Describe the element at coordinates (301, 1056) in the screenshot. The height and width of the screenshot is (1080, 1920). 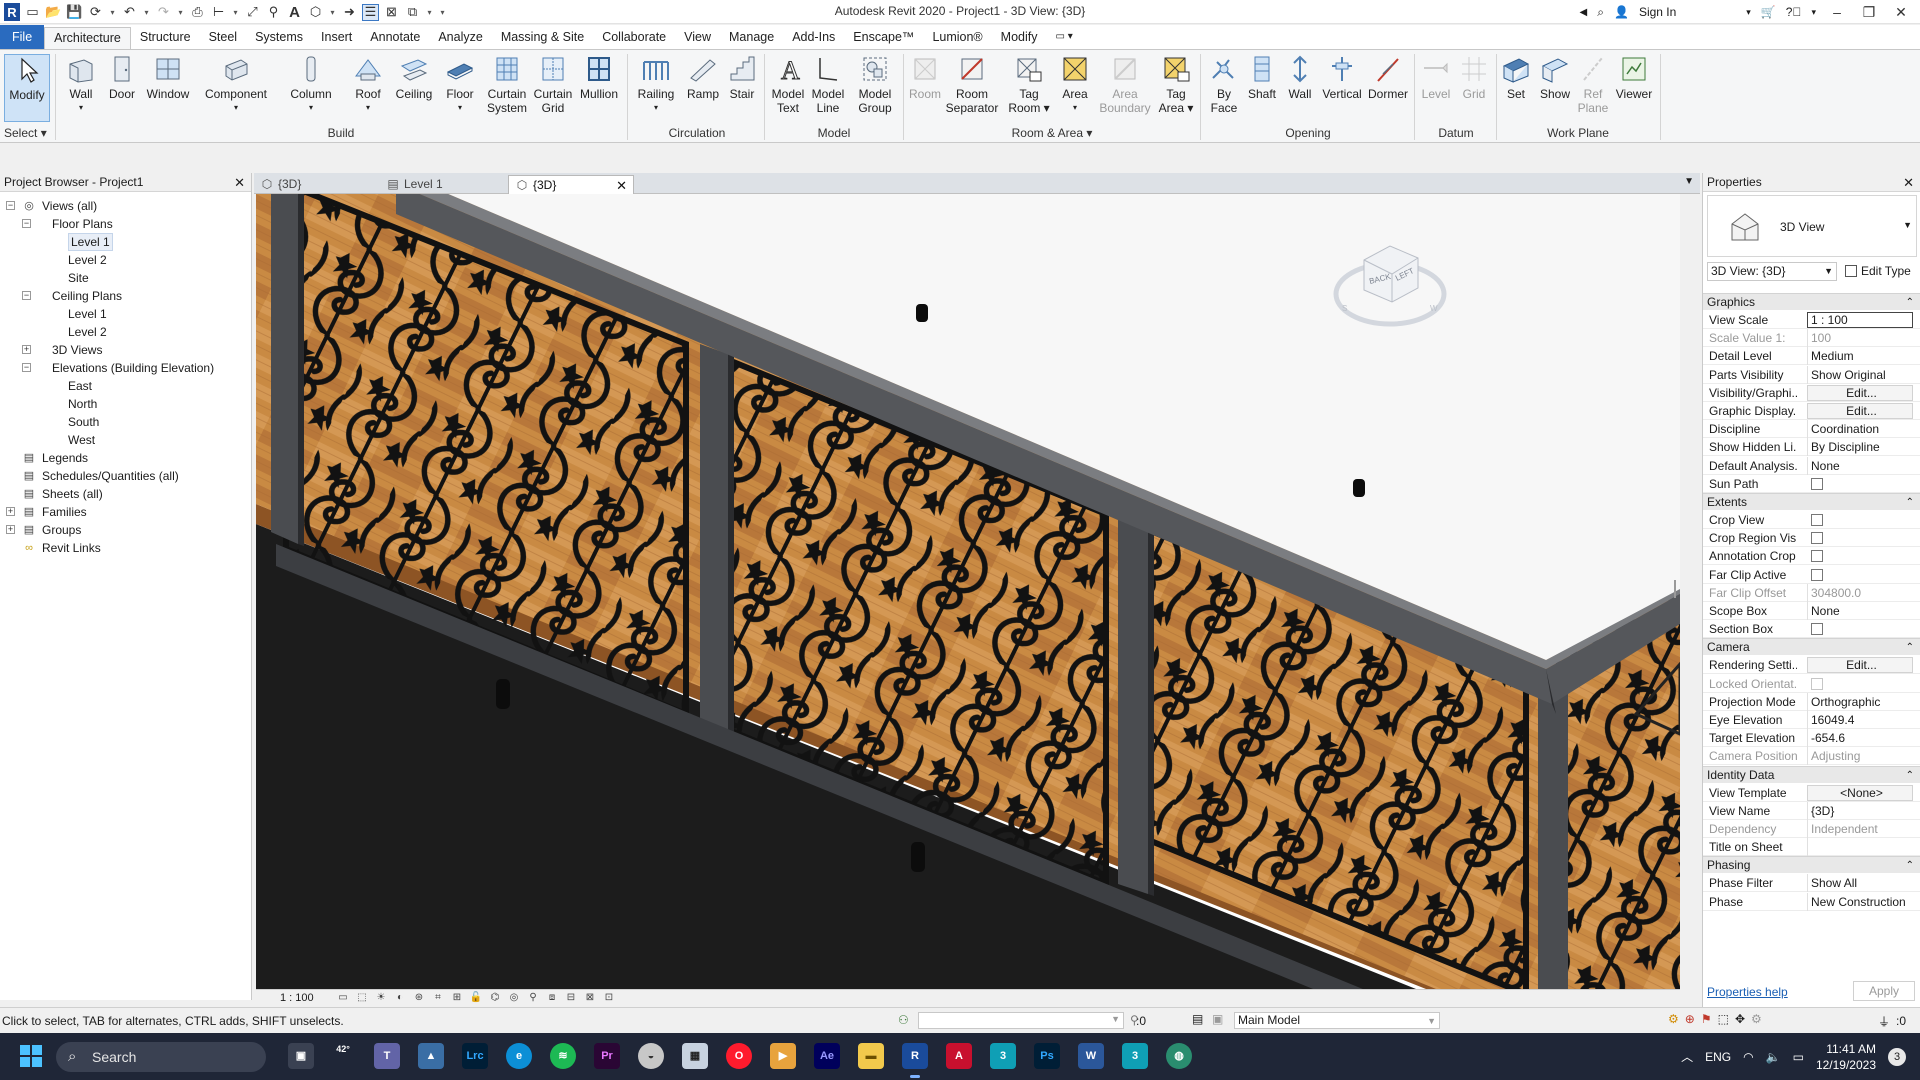
I see `task-view-icon: ▣` at that location.